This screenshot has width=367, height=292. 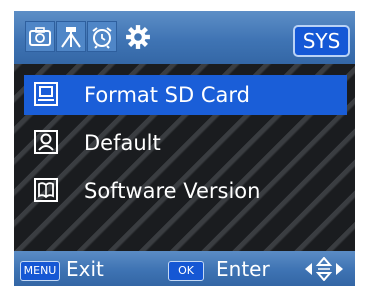 I want to click on bottom-key-bar: MENU Exit OK Enter, so click(x=184, y=268).